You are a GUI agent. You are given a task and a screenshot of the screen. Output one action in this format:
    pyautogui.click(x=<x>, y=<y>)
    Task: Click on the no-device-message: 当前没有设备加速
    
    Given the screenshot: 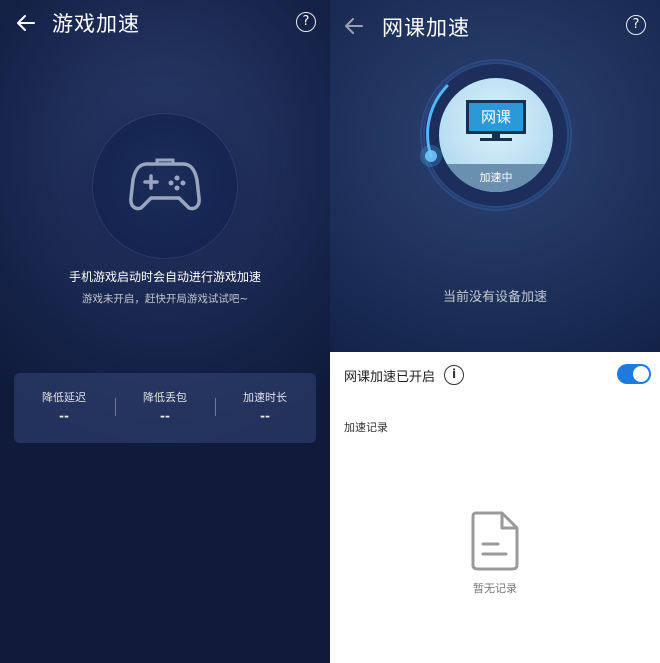 What is the action you would take?
    pyautogui.click(x=494, y=297)
    